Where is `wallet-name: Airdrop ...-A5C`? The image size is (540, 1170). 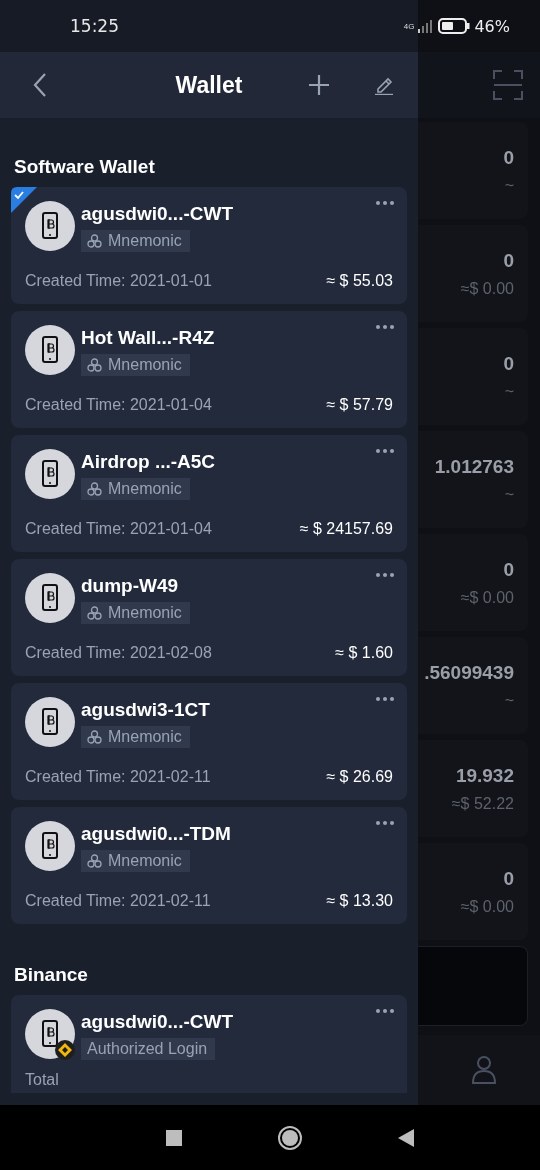 wallet-name: Airdrop ...-A5C is located at coordinates (148, 461).